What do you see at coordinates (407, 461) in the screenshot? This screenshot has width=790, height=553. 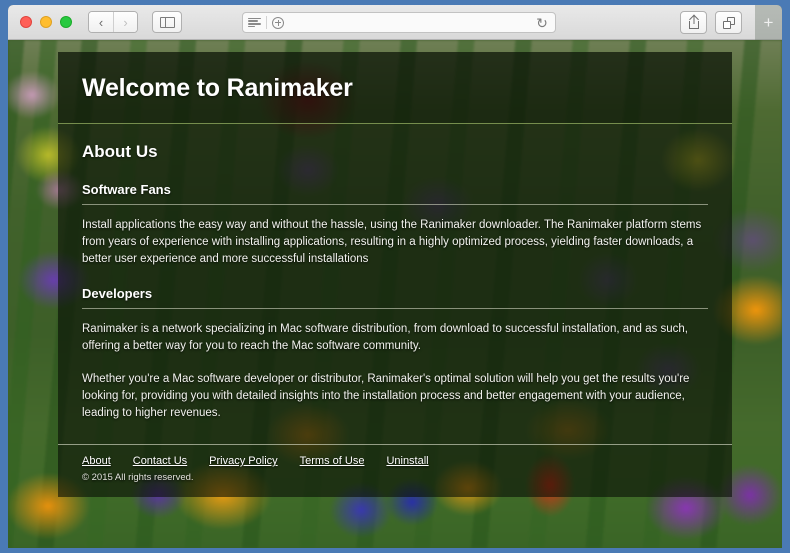 I see `footer-link-uninstall: Uninstall` at bounding box center [407, 461].